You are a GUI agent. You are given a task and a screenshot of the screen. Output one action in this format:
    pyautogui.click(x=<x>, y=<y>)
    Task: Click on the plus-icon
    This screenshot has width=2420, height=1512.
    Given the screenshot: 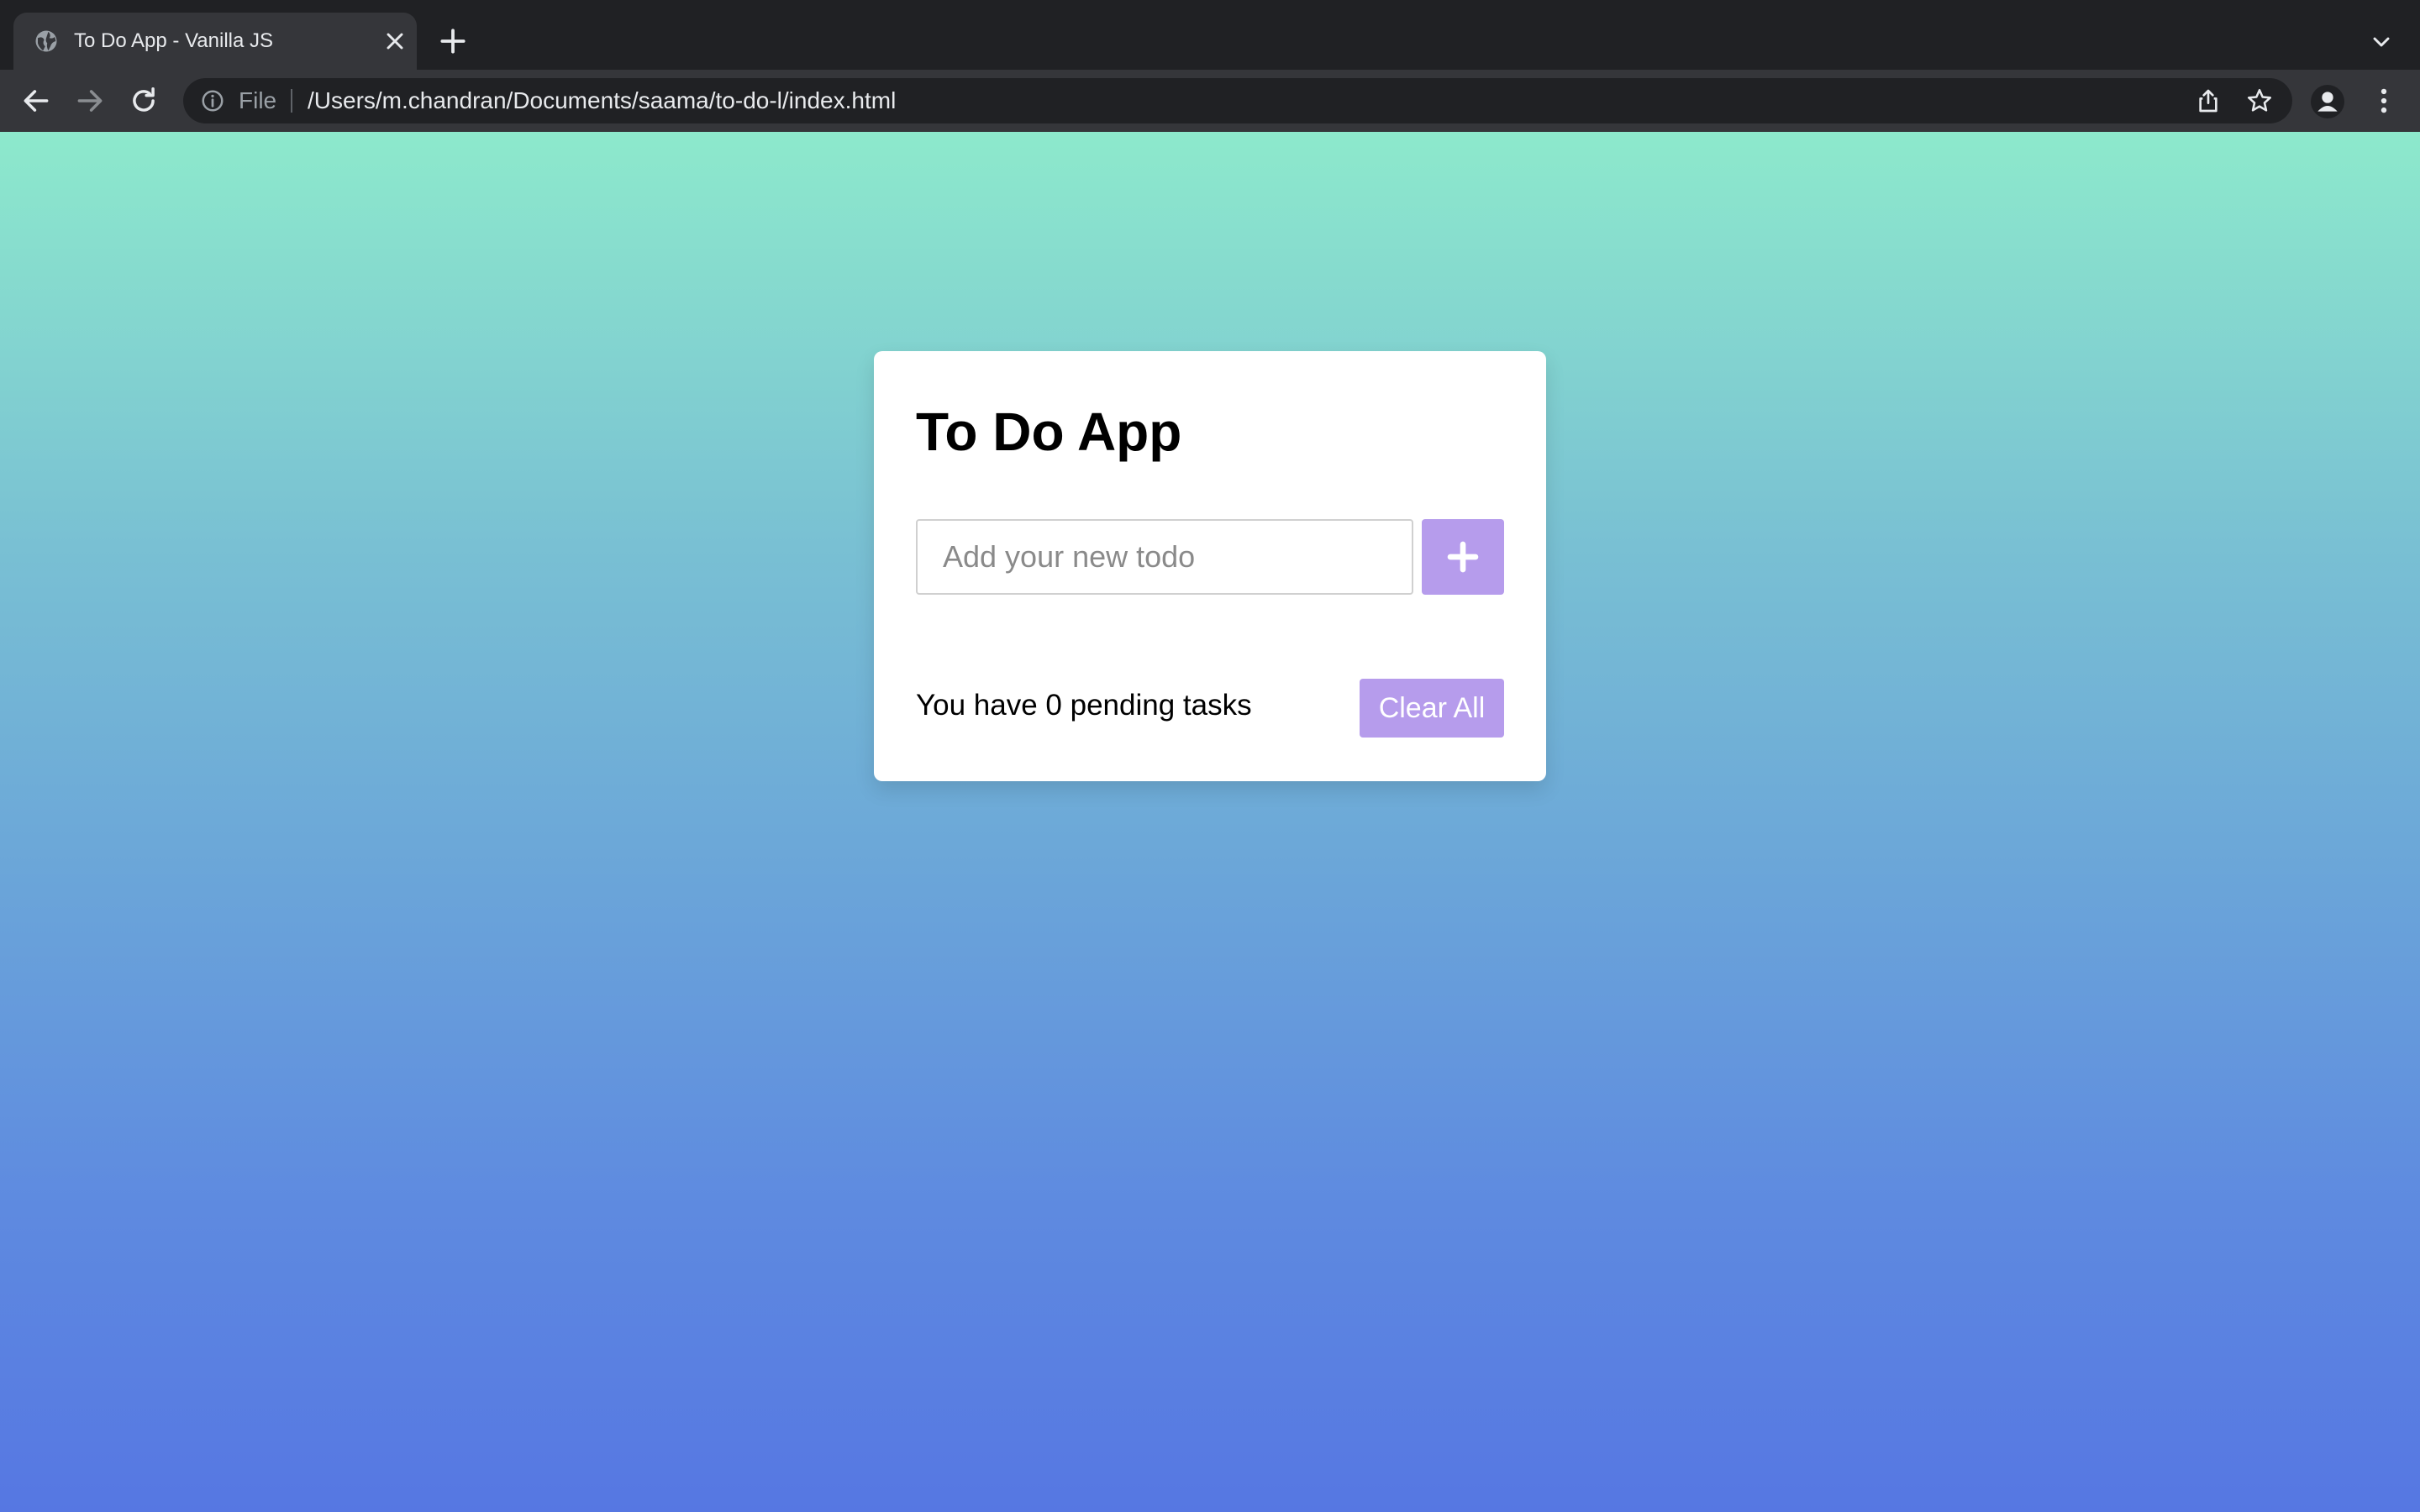 What is the action you would take?
    pyautogui.click(x=1463, y=557)
    